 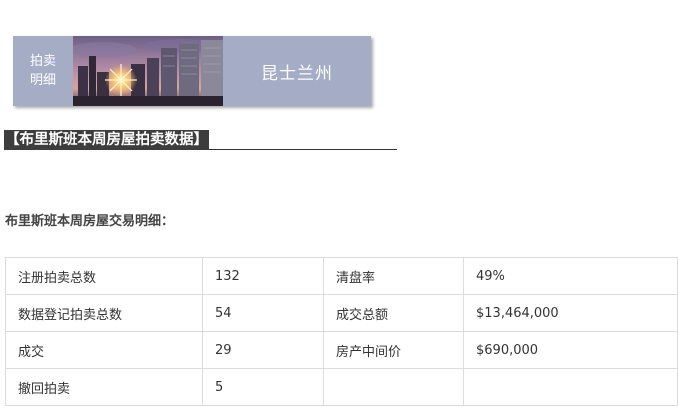 What do you see at coordinates (263, 350) in the screenshot?
I see `table-cell: 29` at bounding box center [263, 350].